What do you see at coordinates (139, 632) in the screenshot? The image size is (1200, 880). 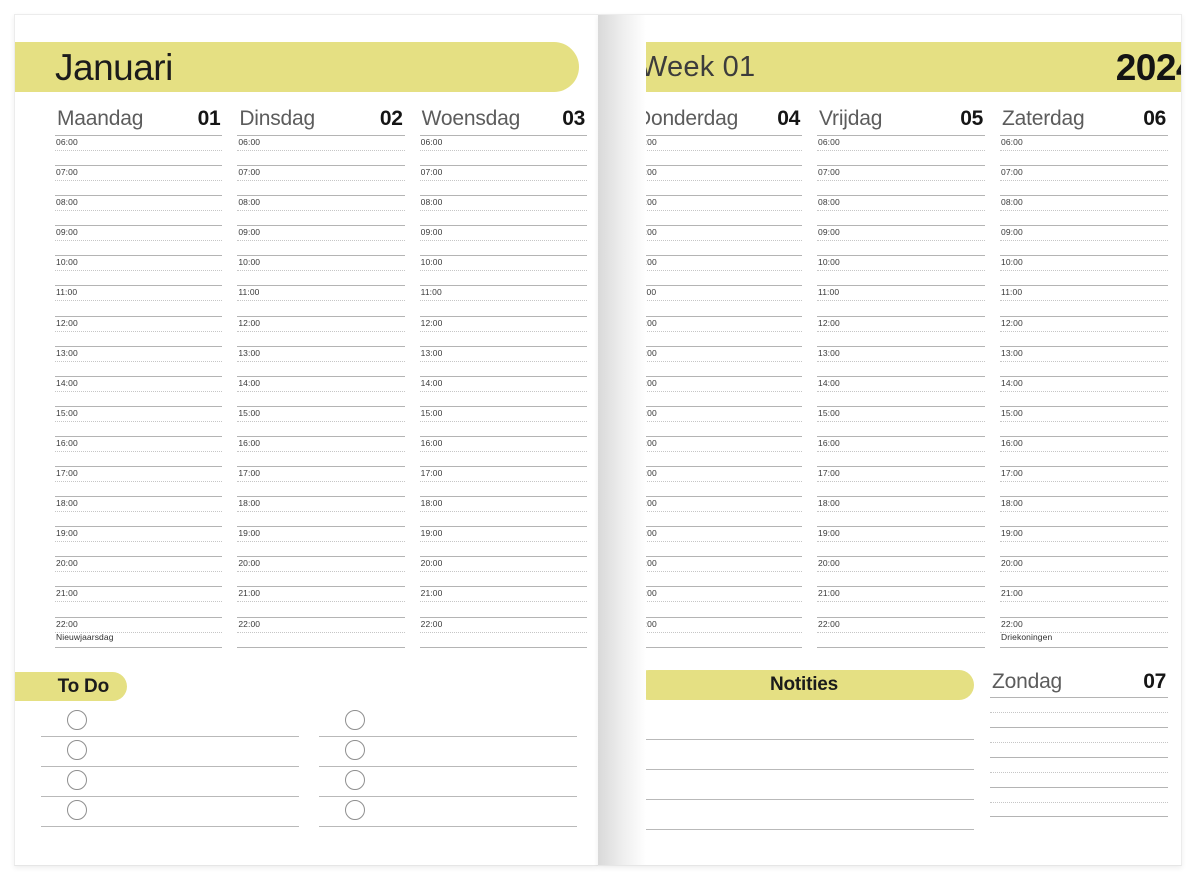 I see `time-slot: 22:00 Nieuwjaarsdag` at bounding box center [139, 632].